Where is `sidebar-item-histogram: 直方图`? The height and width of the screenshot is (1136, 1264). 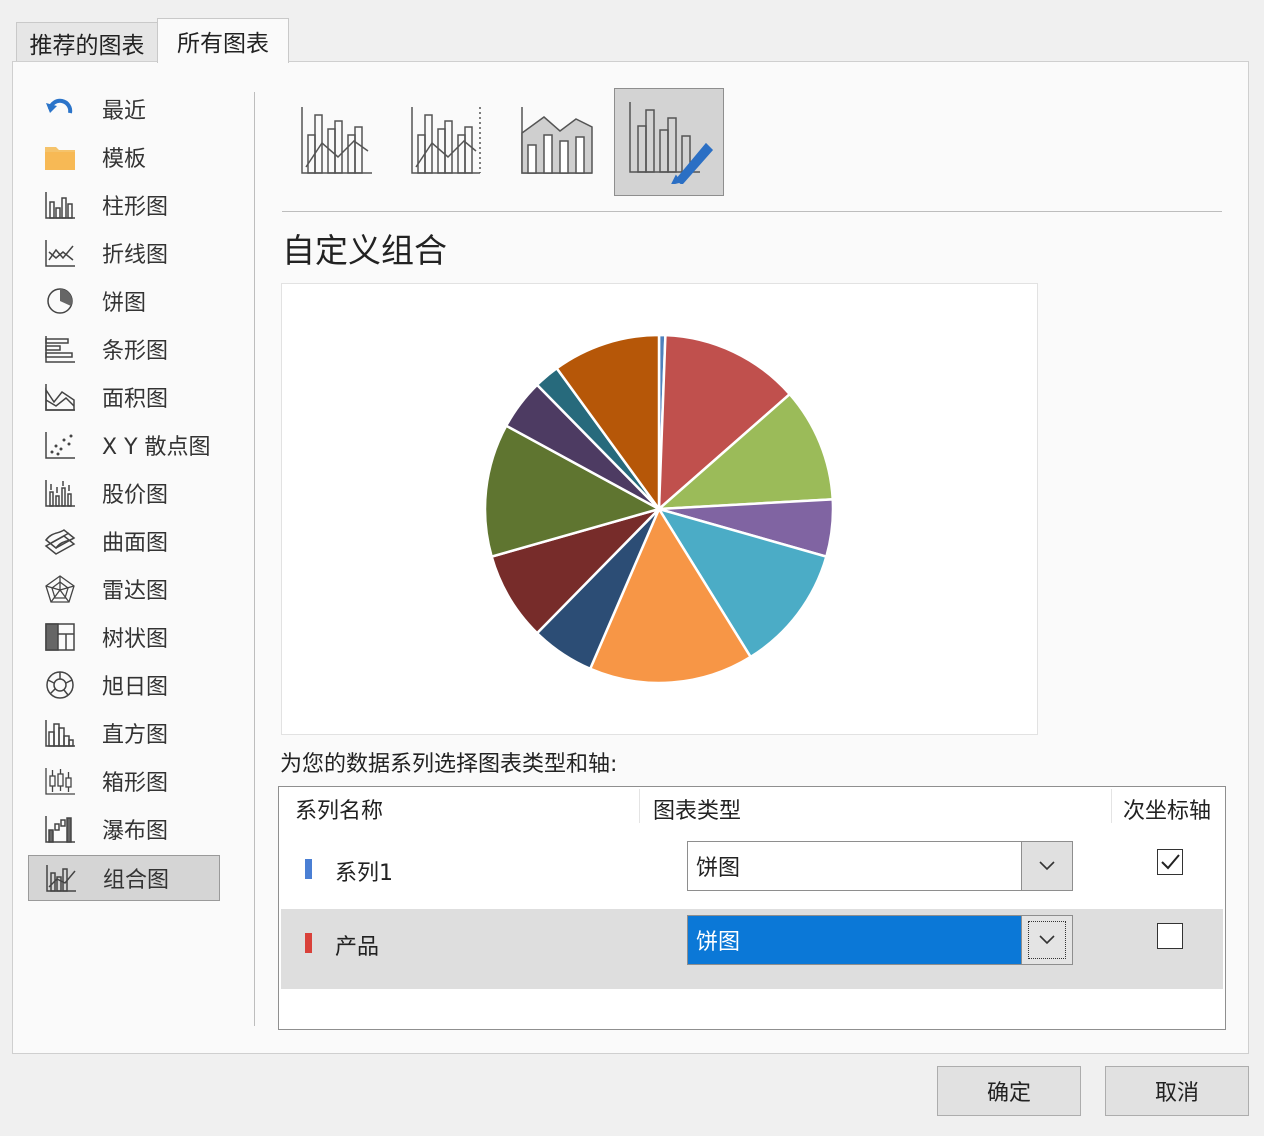 sidebar-item-histogram: 直方图 is located at coordinates (123, 733).